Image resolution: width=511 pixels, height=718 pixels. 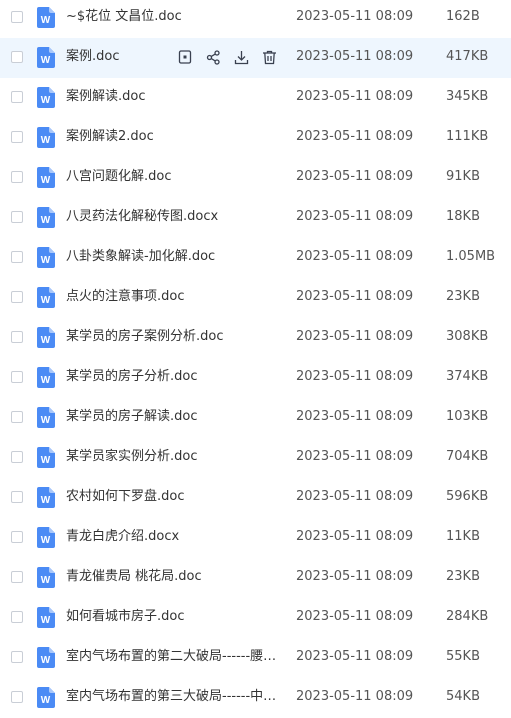 I want to click on file-row: W 某学员的房子分析.doc 2023-05-11 08:09 374KB, so click(x=255, y=378).